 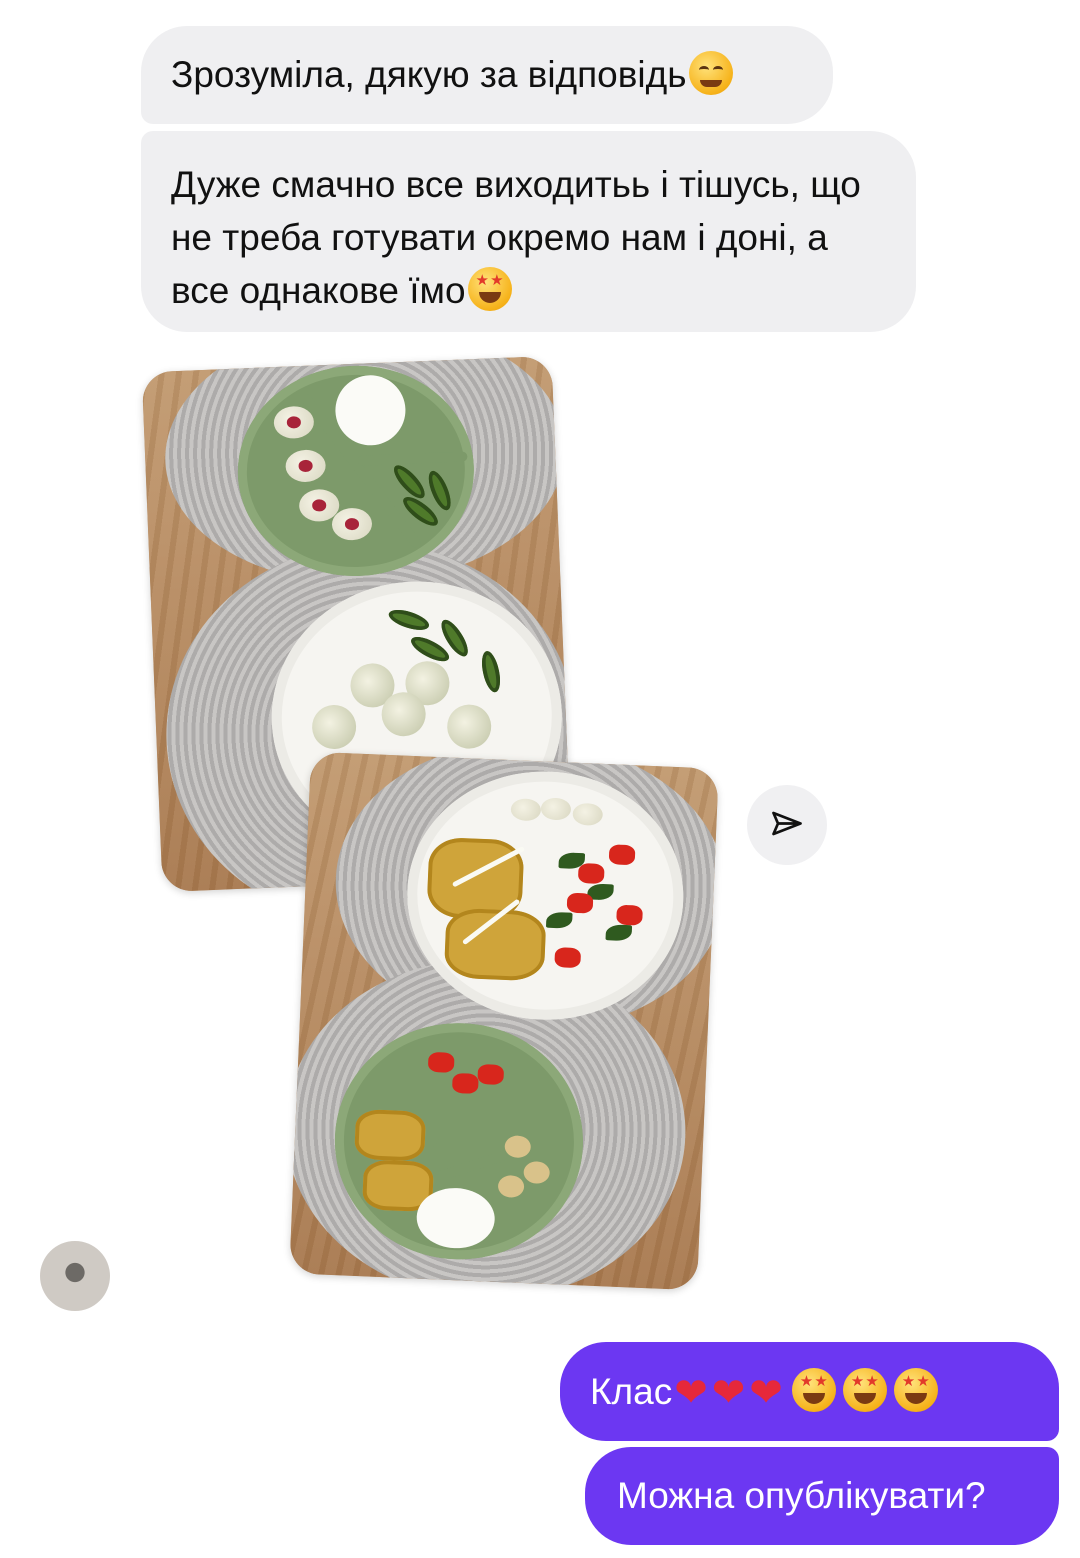 I want to click on smiling-face-with-open-hands-emoji-icon, so click(x=710, y=73).